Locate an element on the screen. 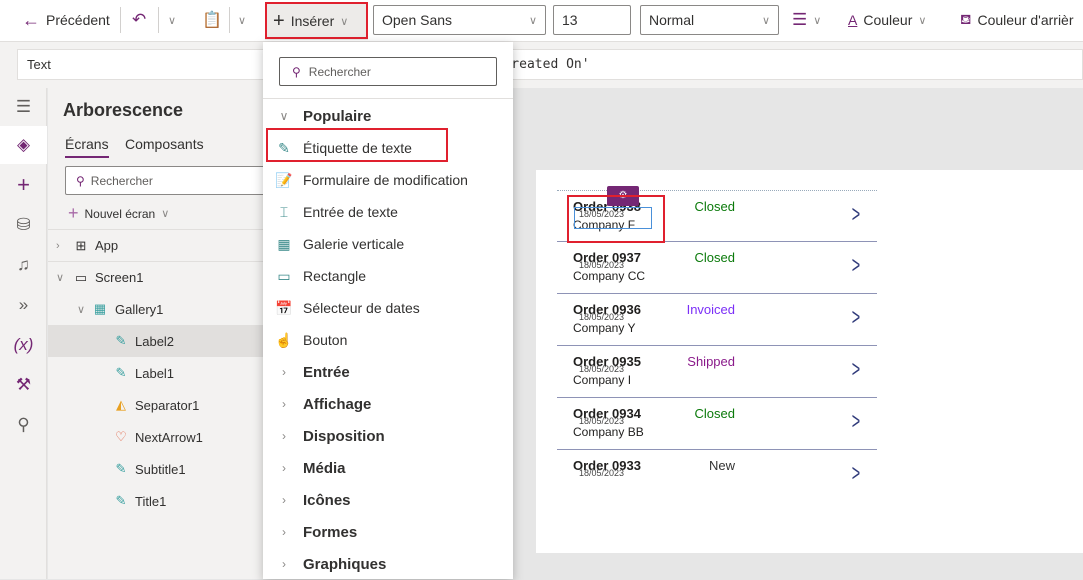 This screenshot has width=1083, height=580. tools-icon: ⚒ is located at coordinates (23, 385).